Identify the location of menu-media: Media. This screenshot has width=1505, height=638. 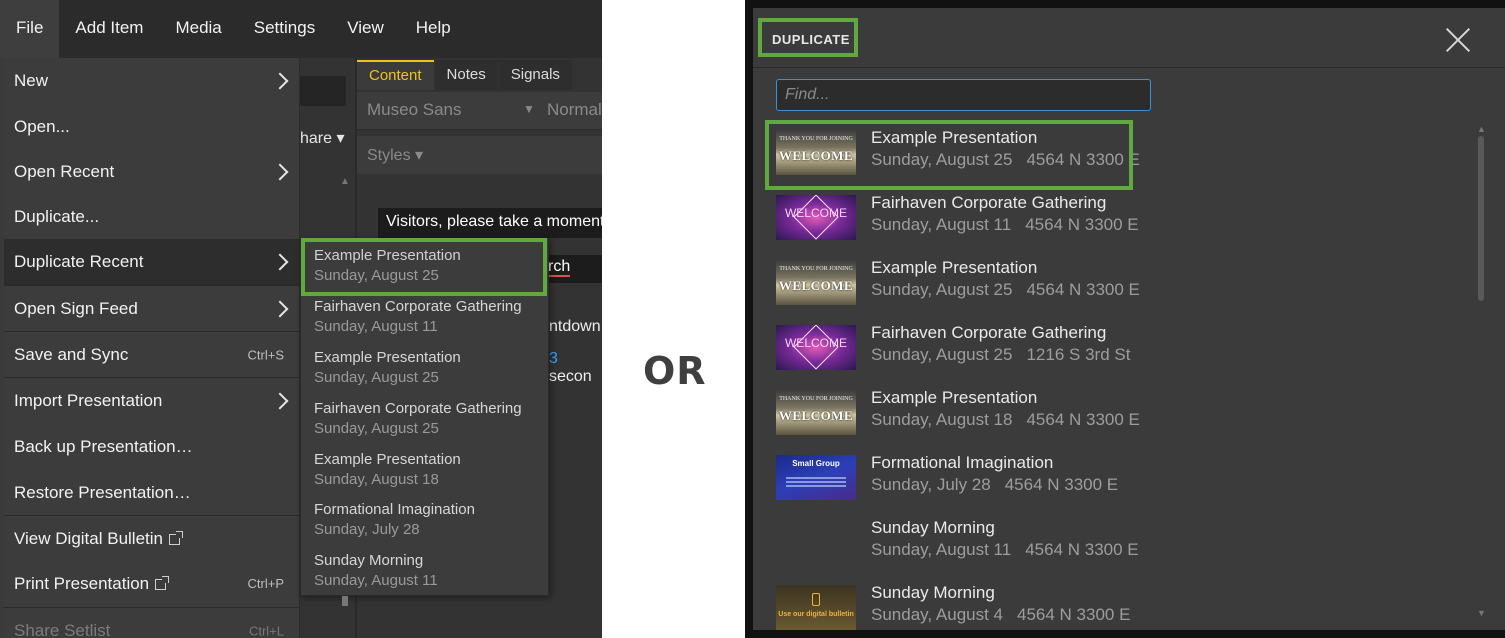
(198, 29).